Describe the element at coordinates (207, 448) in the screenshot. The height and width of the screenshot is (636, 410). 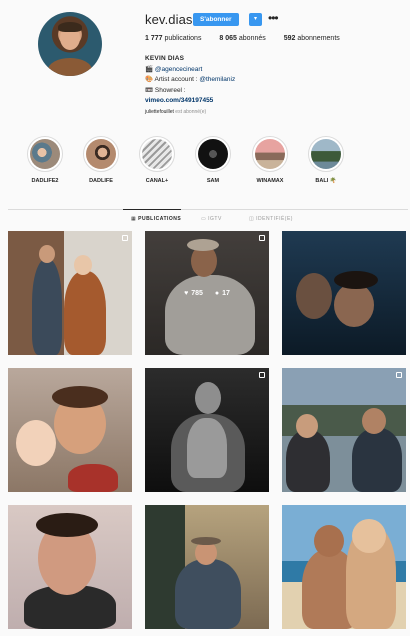
I see `photo-torso` at that location.